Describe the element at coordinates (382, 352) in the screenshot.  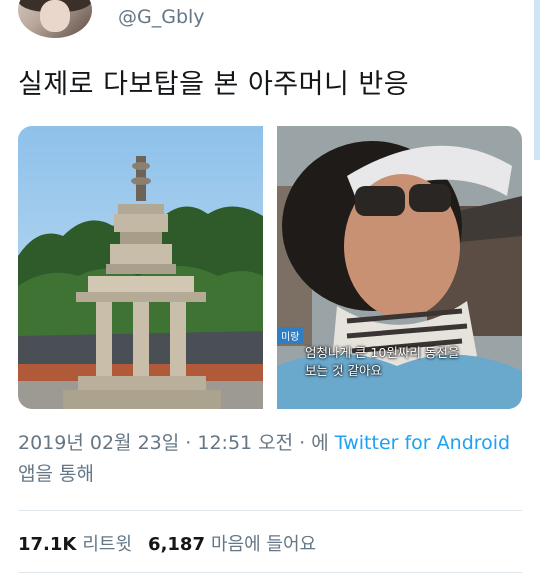
I see `caption-line-1: 엄청나게 큰 10원짜리 동전을` at that location.